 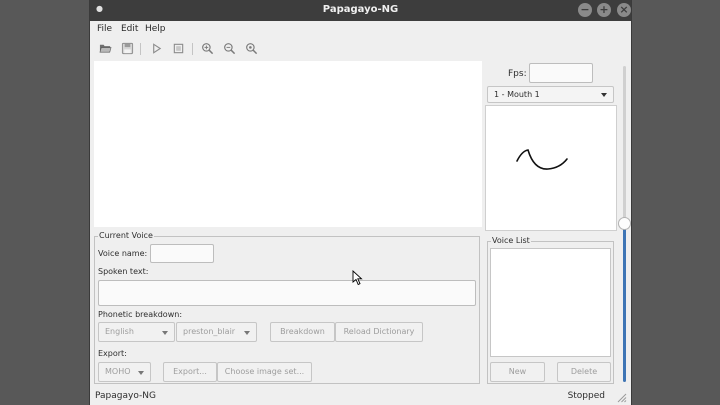 What do you see at coordinates (229, 48) in the screenshot?
I see `zoom-out-icon` at bounding box center [229, 48].